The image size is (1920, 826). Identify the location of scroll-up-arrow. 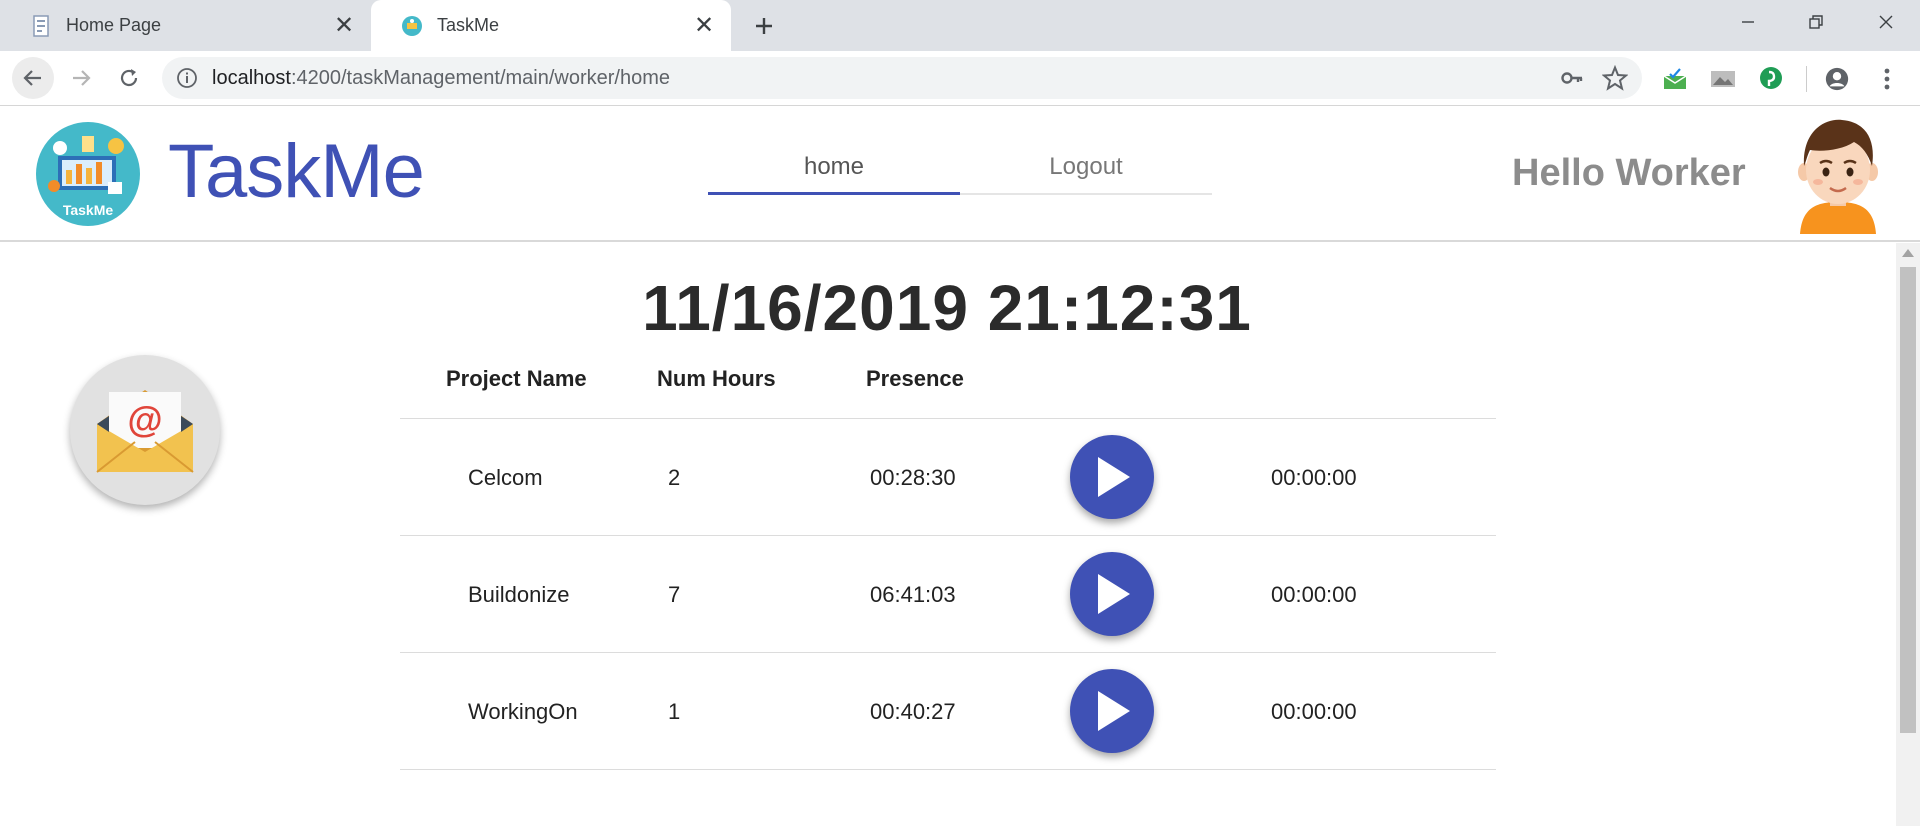
(1908, 253).